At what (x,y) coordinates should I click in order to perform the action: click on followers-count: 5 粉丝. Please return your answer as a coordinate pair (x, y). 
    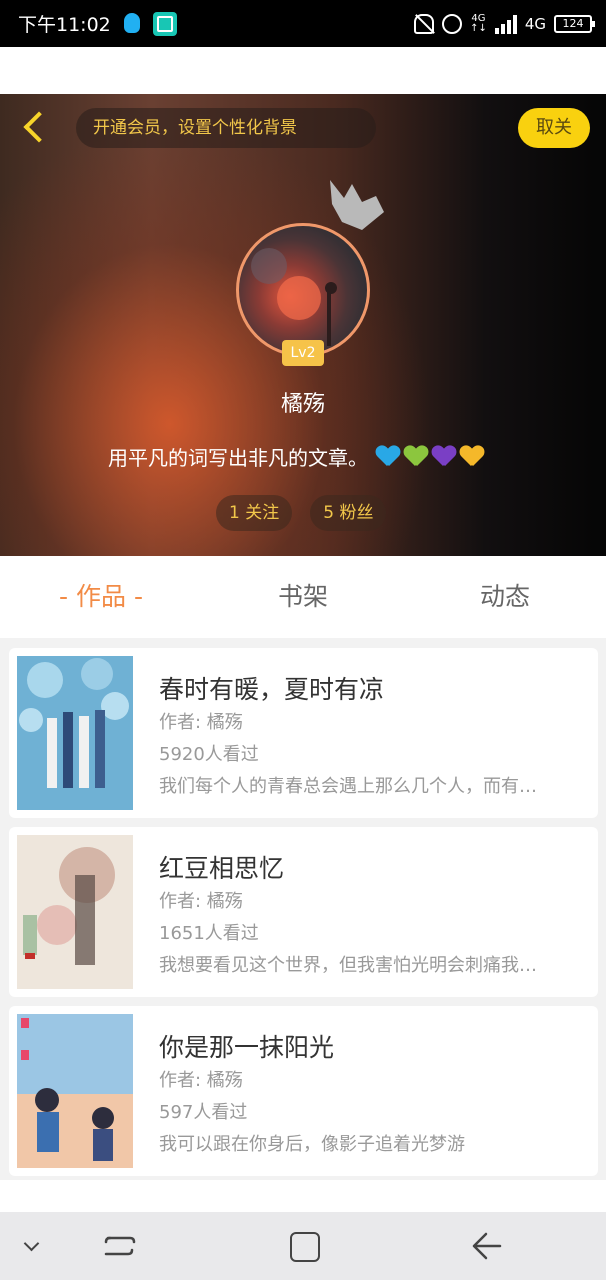
    Looking at the image, I should click on (348, 513).